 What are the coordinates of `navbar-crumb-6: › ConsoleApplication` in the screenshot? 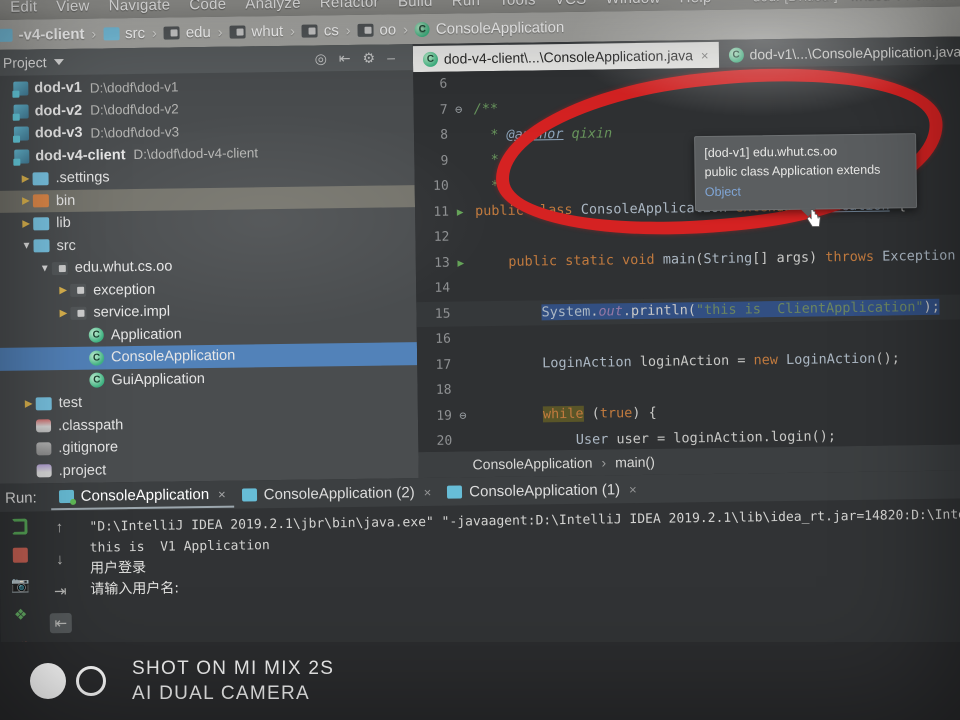 It's located at (480, 28).